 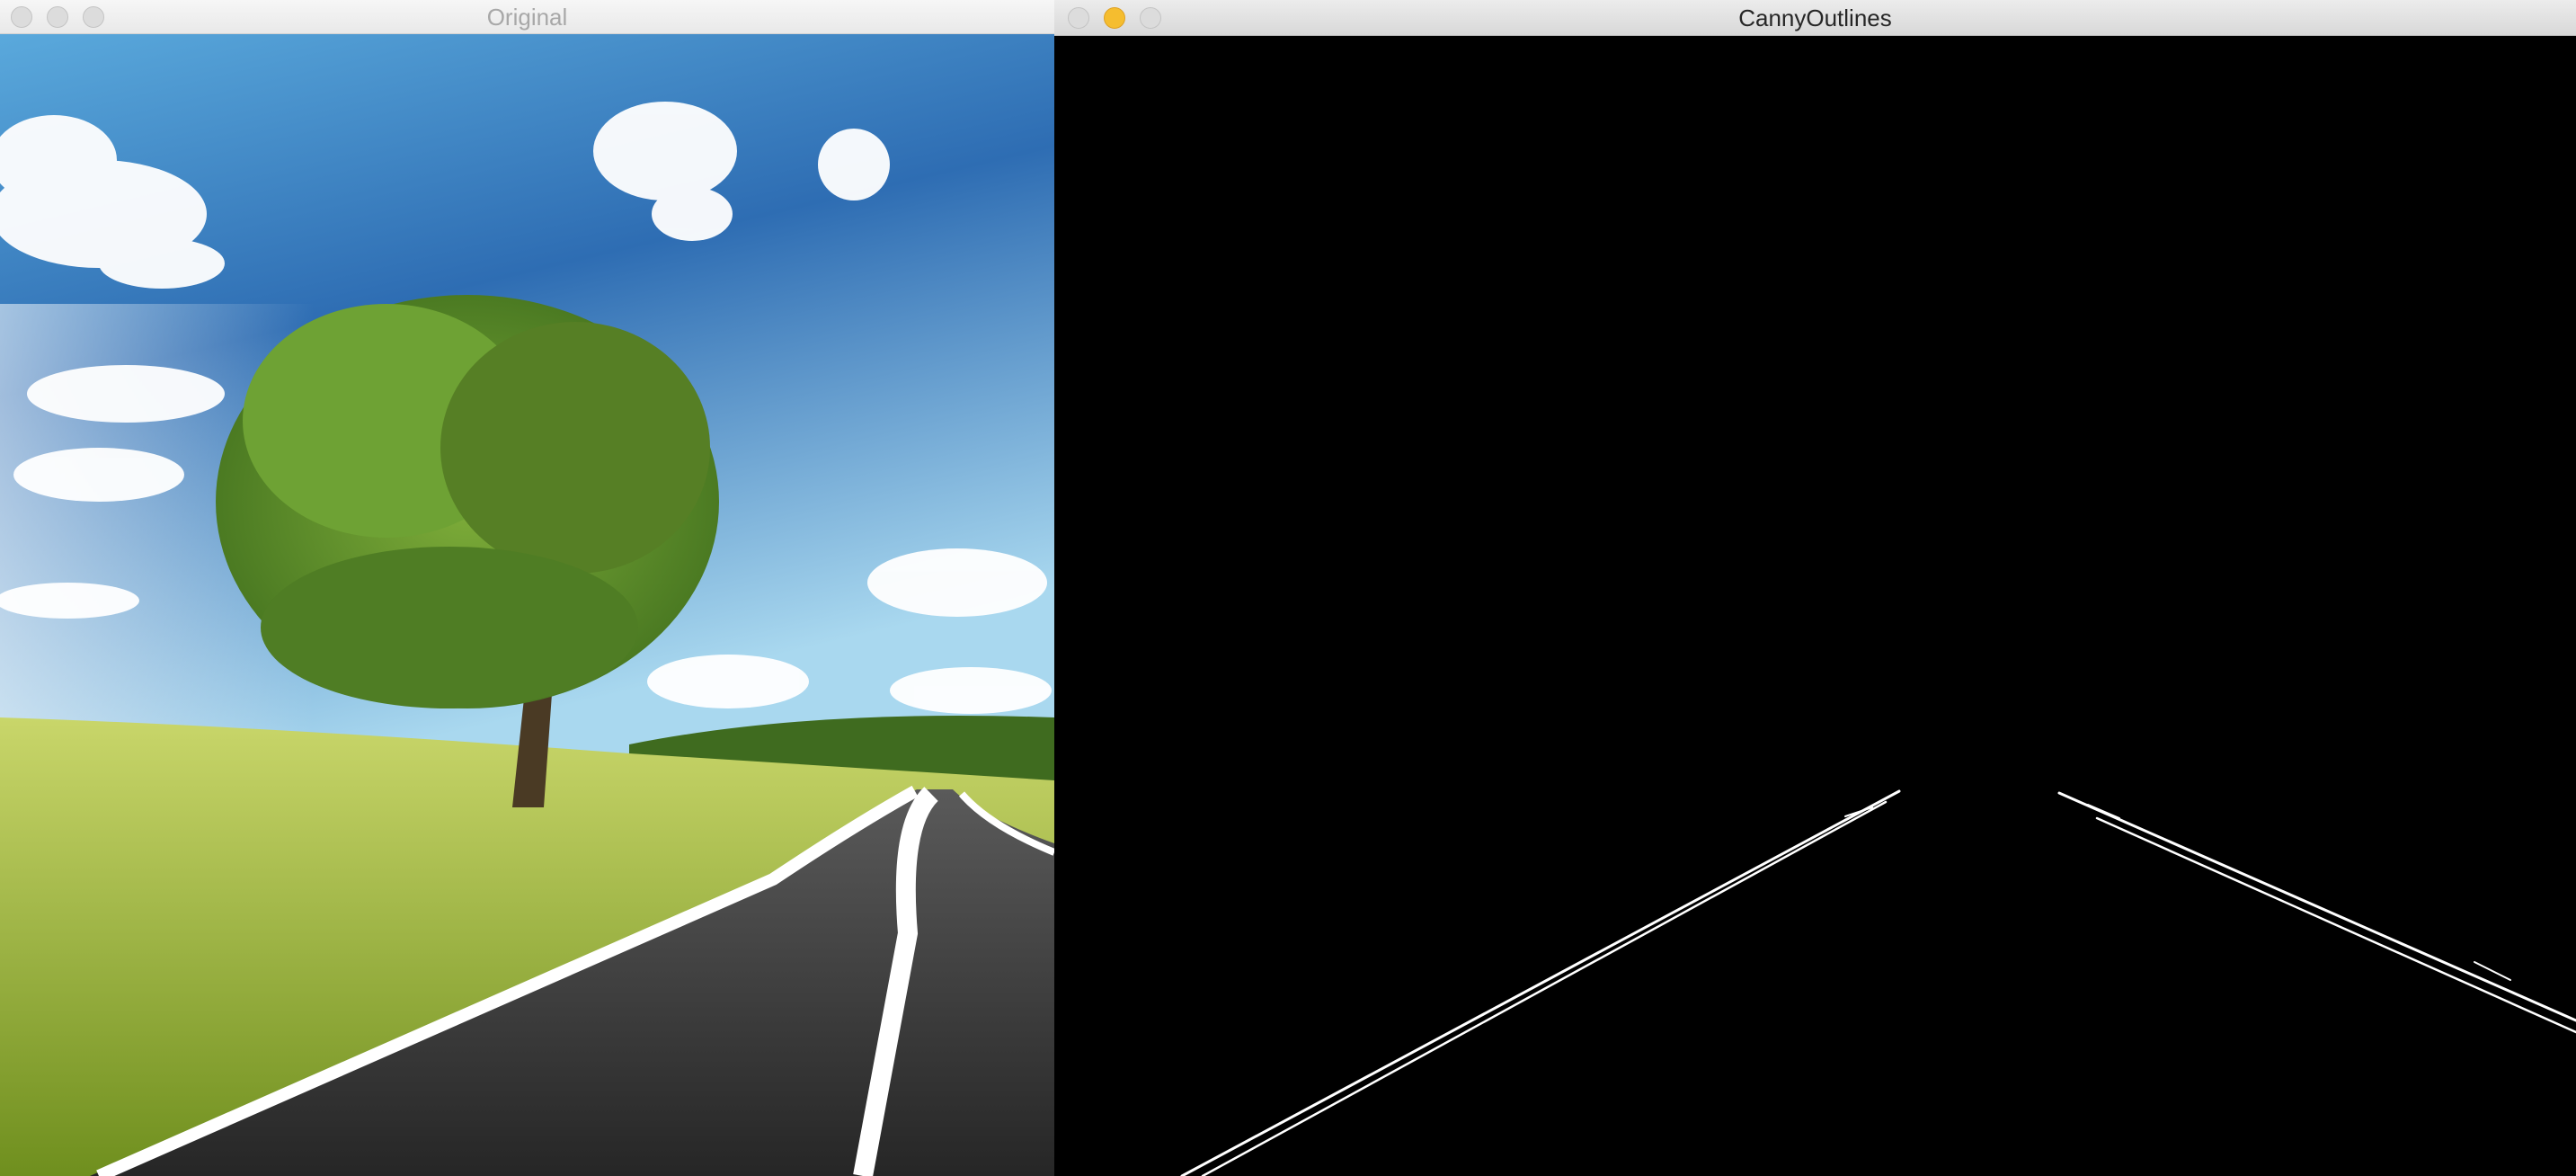 I want to click on window-title: Original, so click(x=527, y=17).